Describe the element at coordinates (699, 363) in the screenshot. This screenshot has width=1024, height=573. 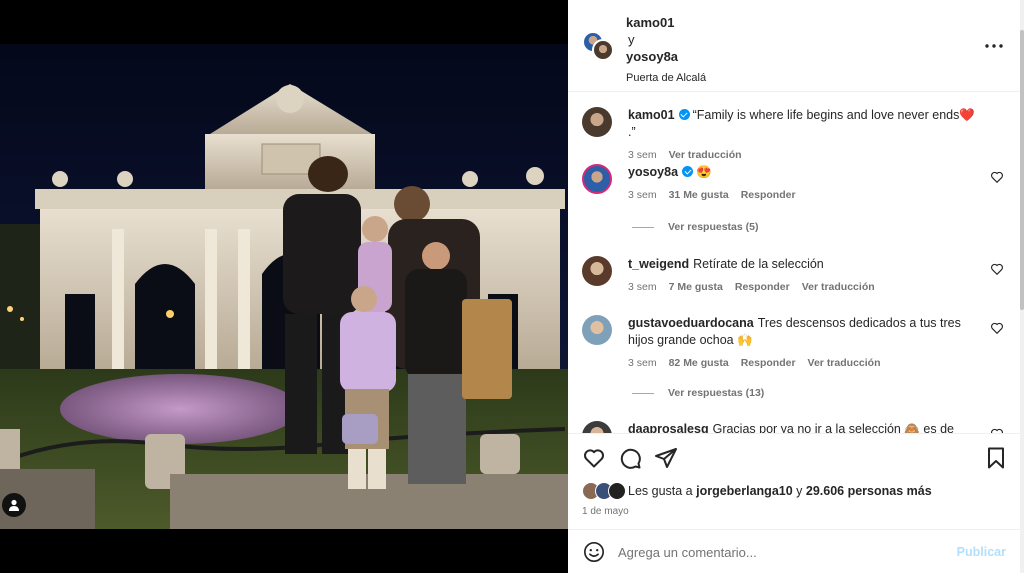
I see `comment-likes: 82 Me gusta` at that location.